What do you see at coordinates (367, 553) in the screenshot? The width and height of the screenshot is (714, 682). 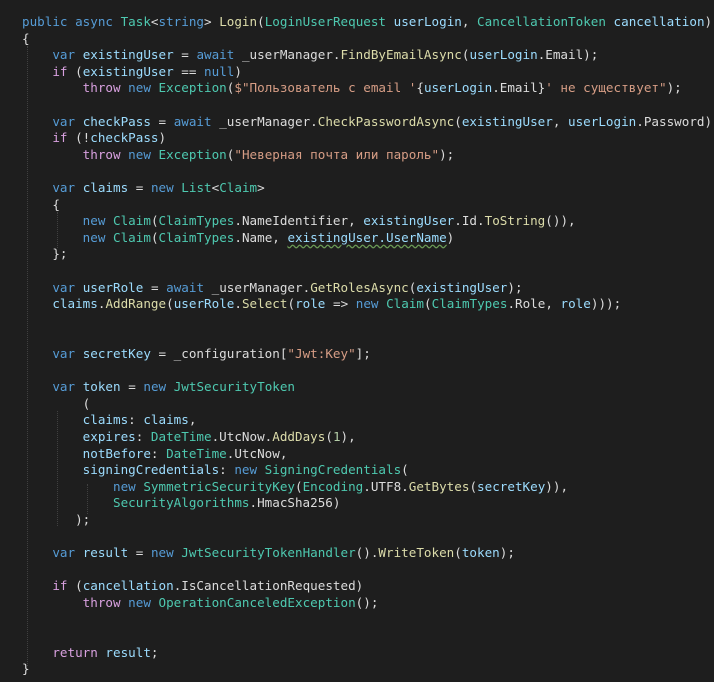 I see `code-token: ().` at bounding box center [367, 553].